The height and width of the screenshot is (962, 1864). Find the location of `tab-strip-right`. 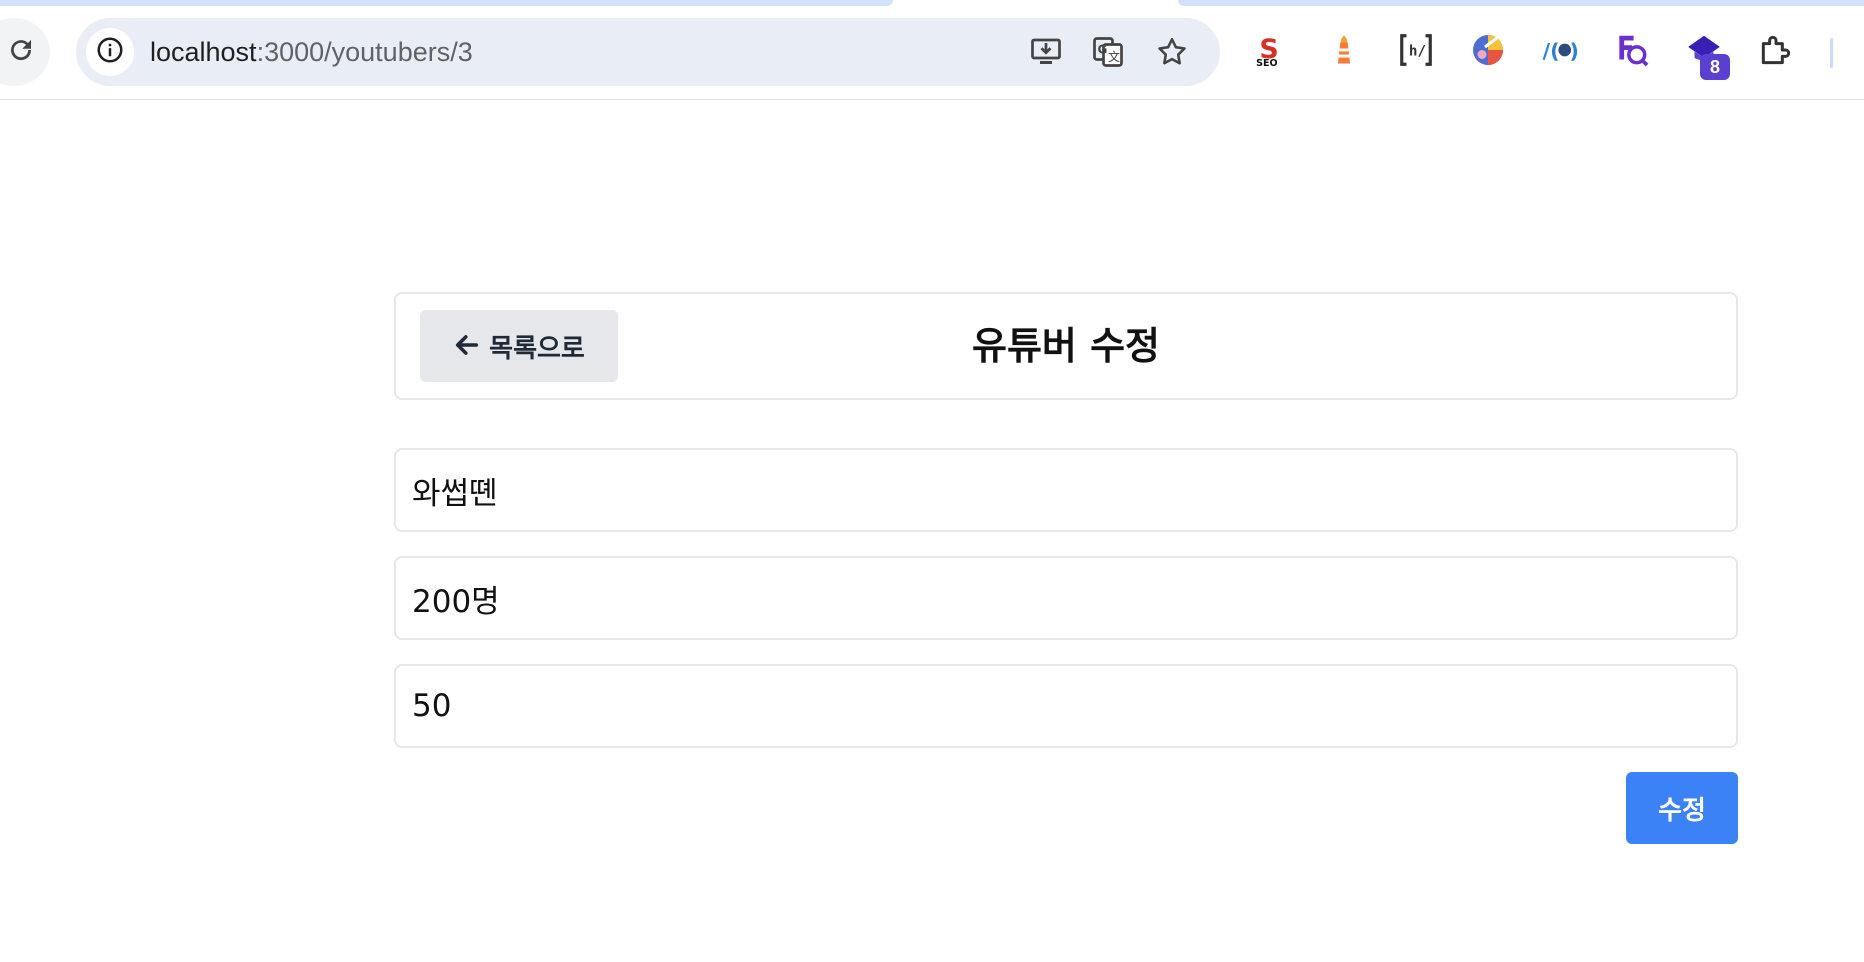

tab-strip-right is located at coordinates (1521, 3).